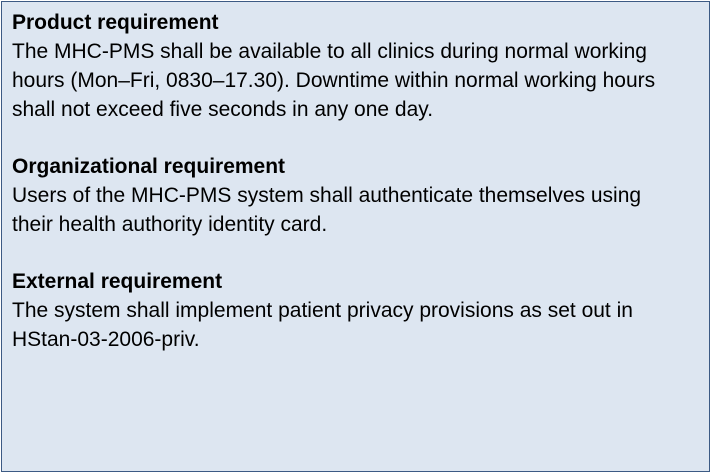 The height and width of the screenshot is (475, 713). I want to click on organizational-requirement-line-2: their health authority identity card., so click(170, 224).